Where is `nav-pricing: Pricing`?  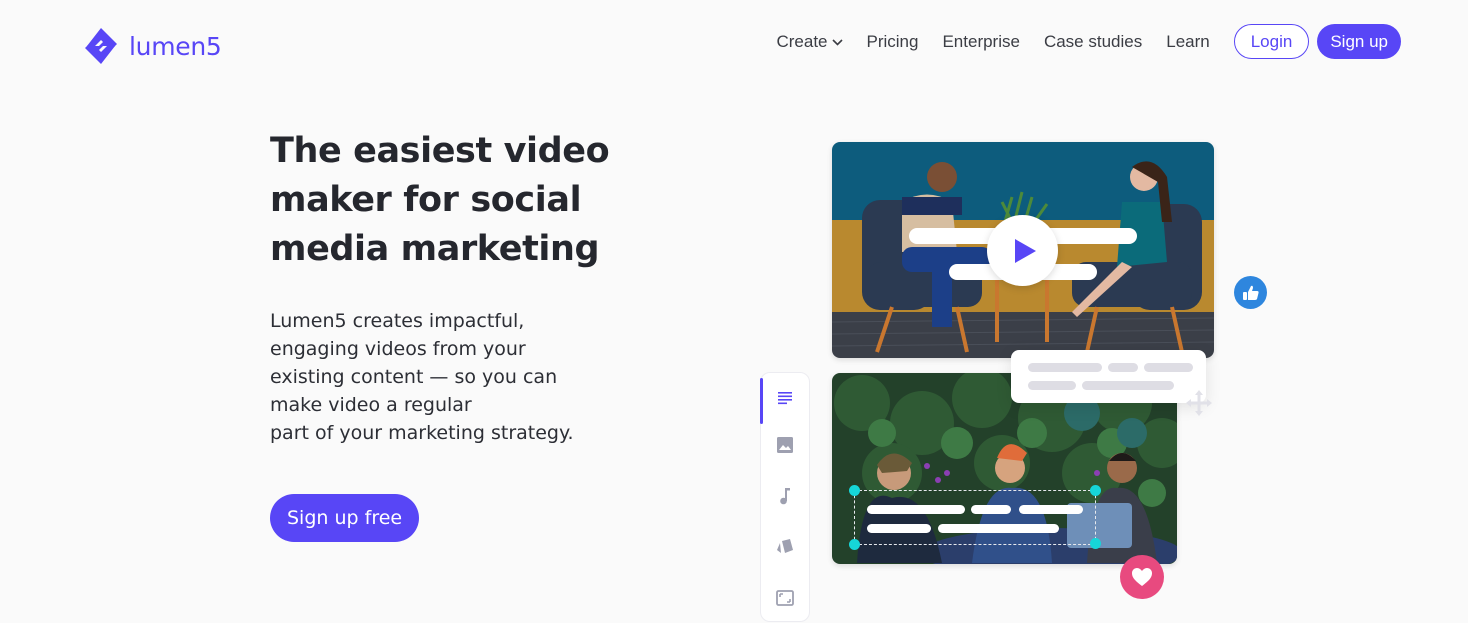 nav-pricing: Pricing is located at coordinates (893, 42).